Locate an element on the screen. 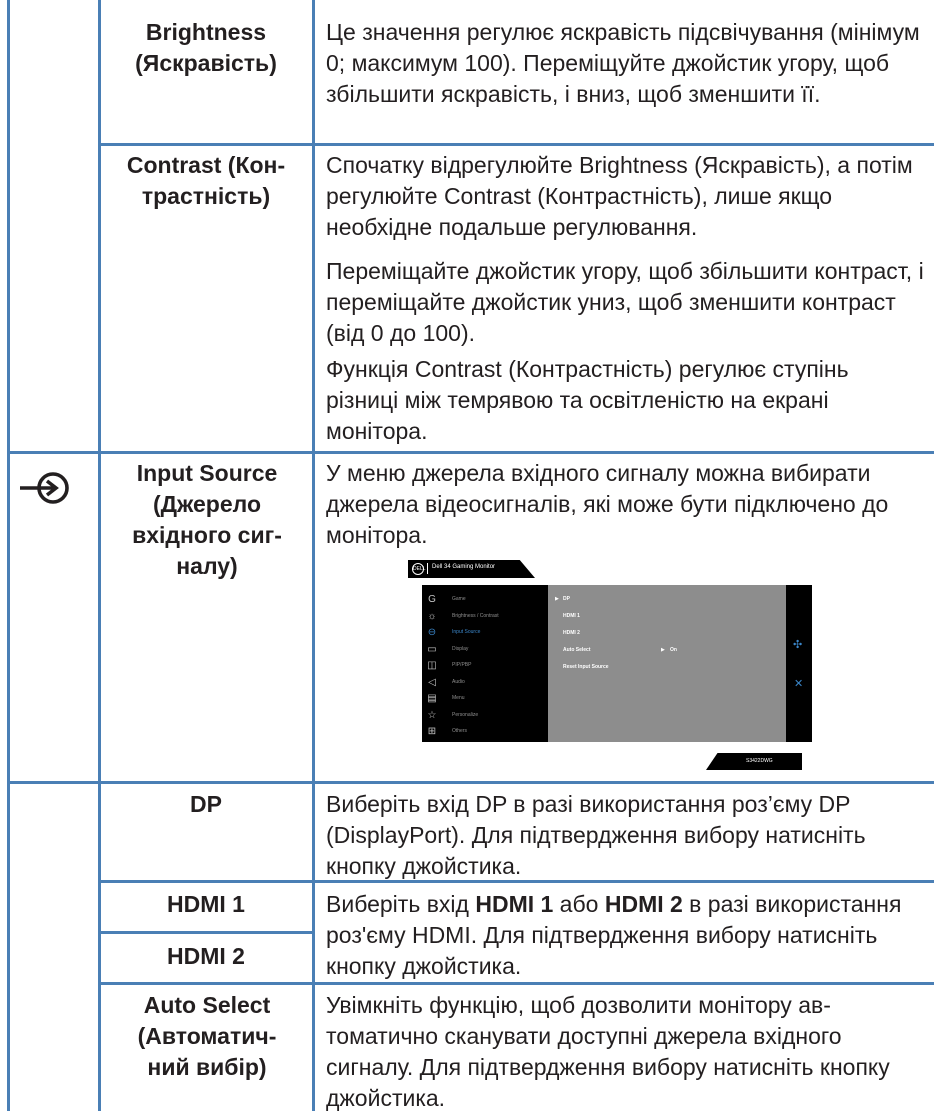  osd-menu-item: ▤ Menu is located at coordinates (484, 699).